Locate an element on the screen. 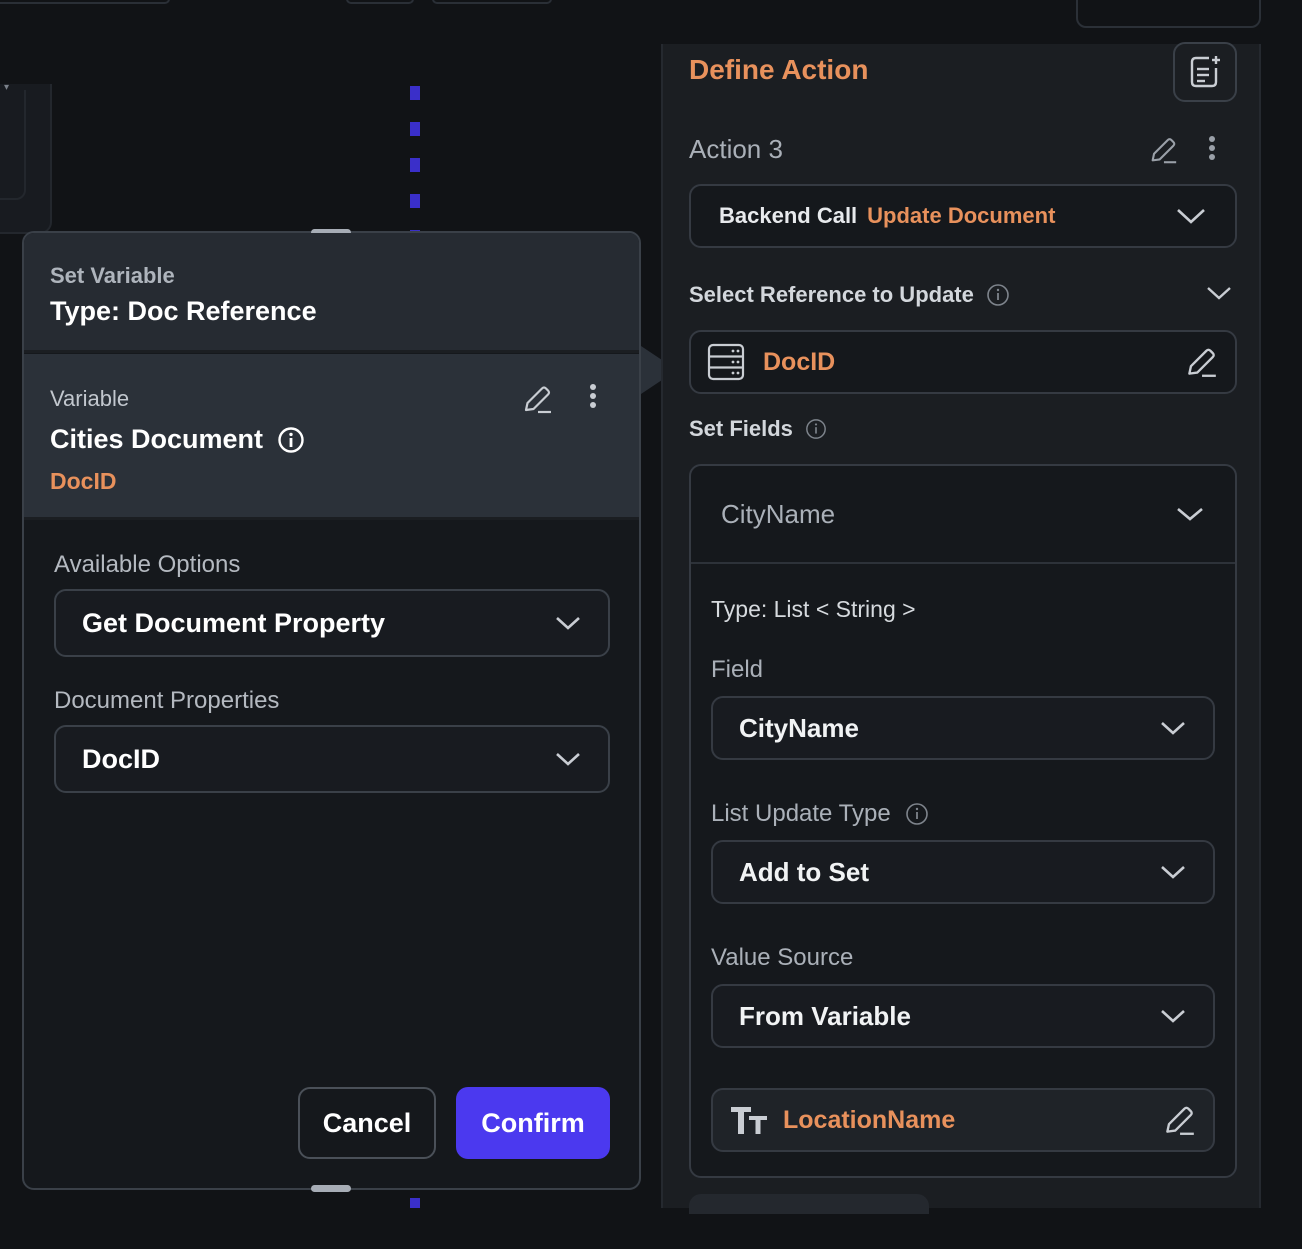 This screenshot has height=1249, width=1302. field-dropdown: CityName is located at coordinates (963, 728).